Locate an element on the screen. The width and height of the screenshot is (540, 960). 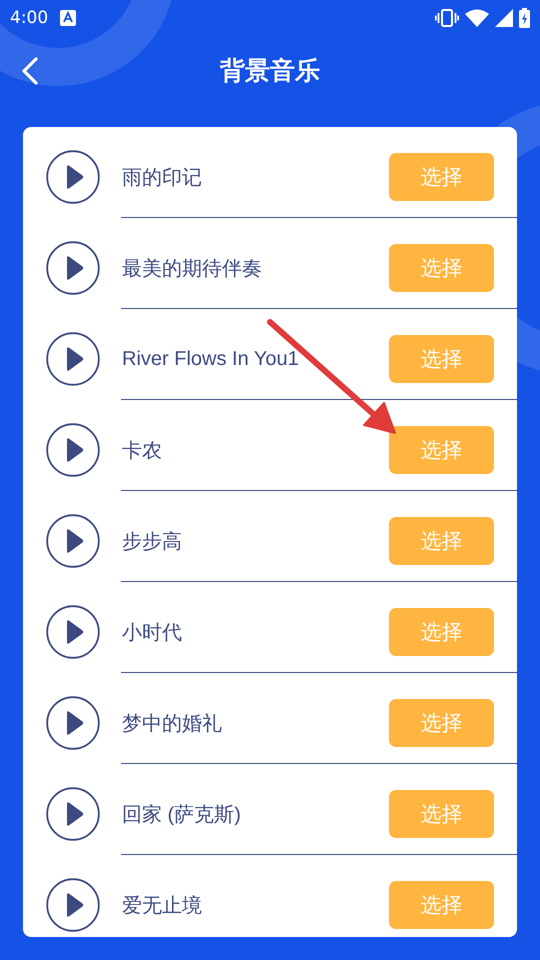
keyboard-notification-icon is located at coordinates (68, 18).